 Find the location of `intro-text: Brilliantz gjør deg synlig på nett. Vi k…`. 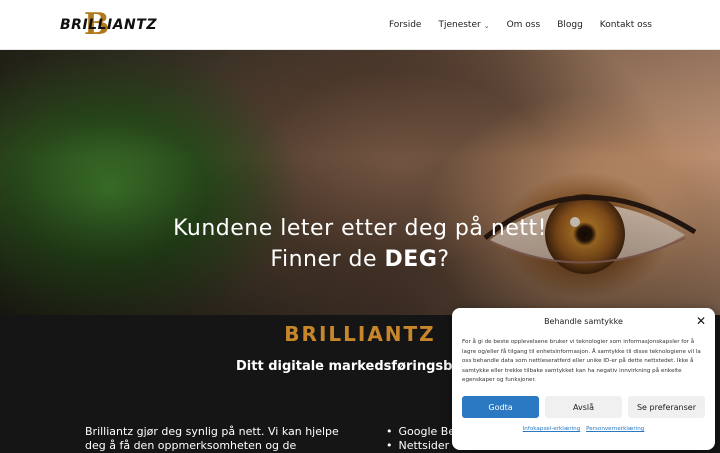

intro-text: Brilliantz gjør deg synlig på nett. Vi k… is located at coordinates (212, 438).